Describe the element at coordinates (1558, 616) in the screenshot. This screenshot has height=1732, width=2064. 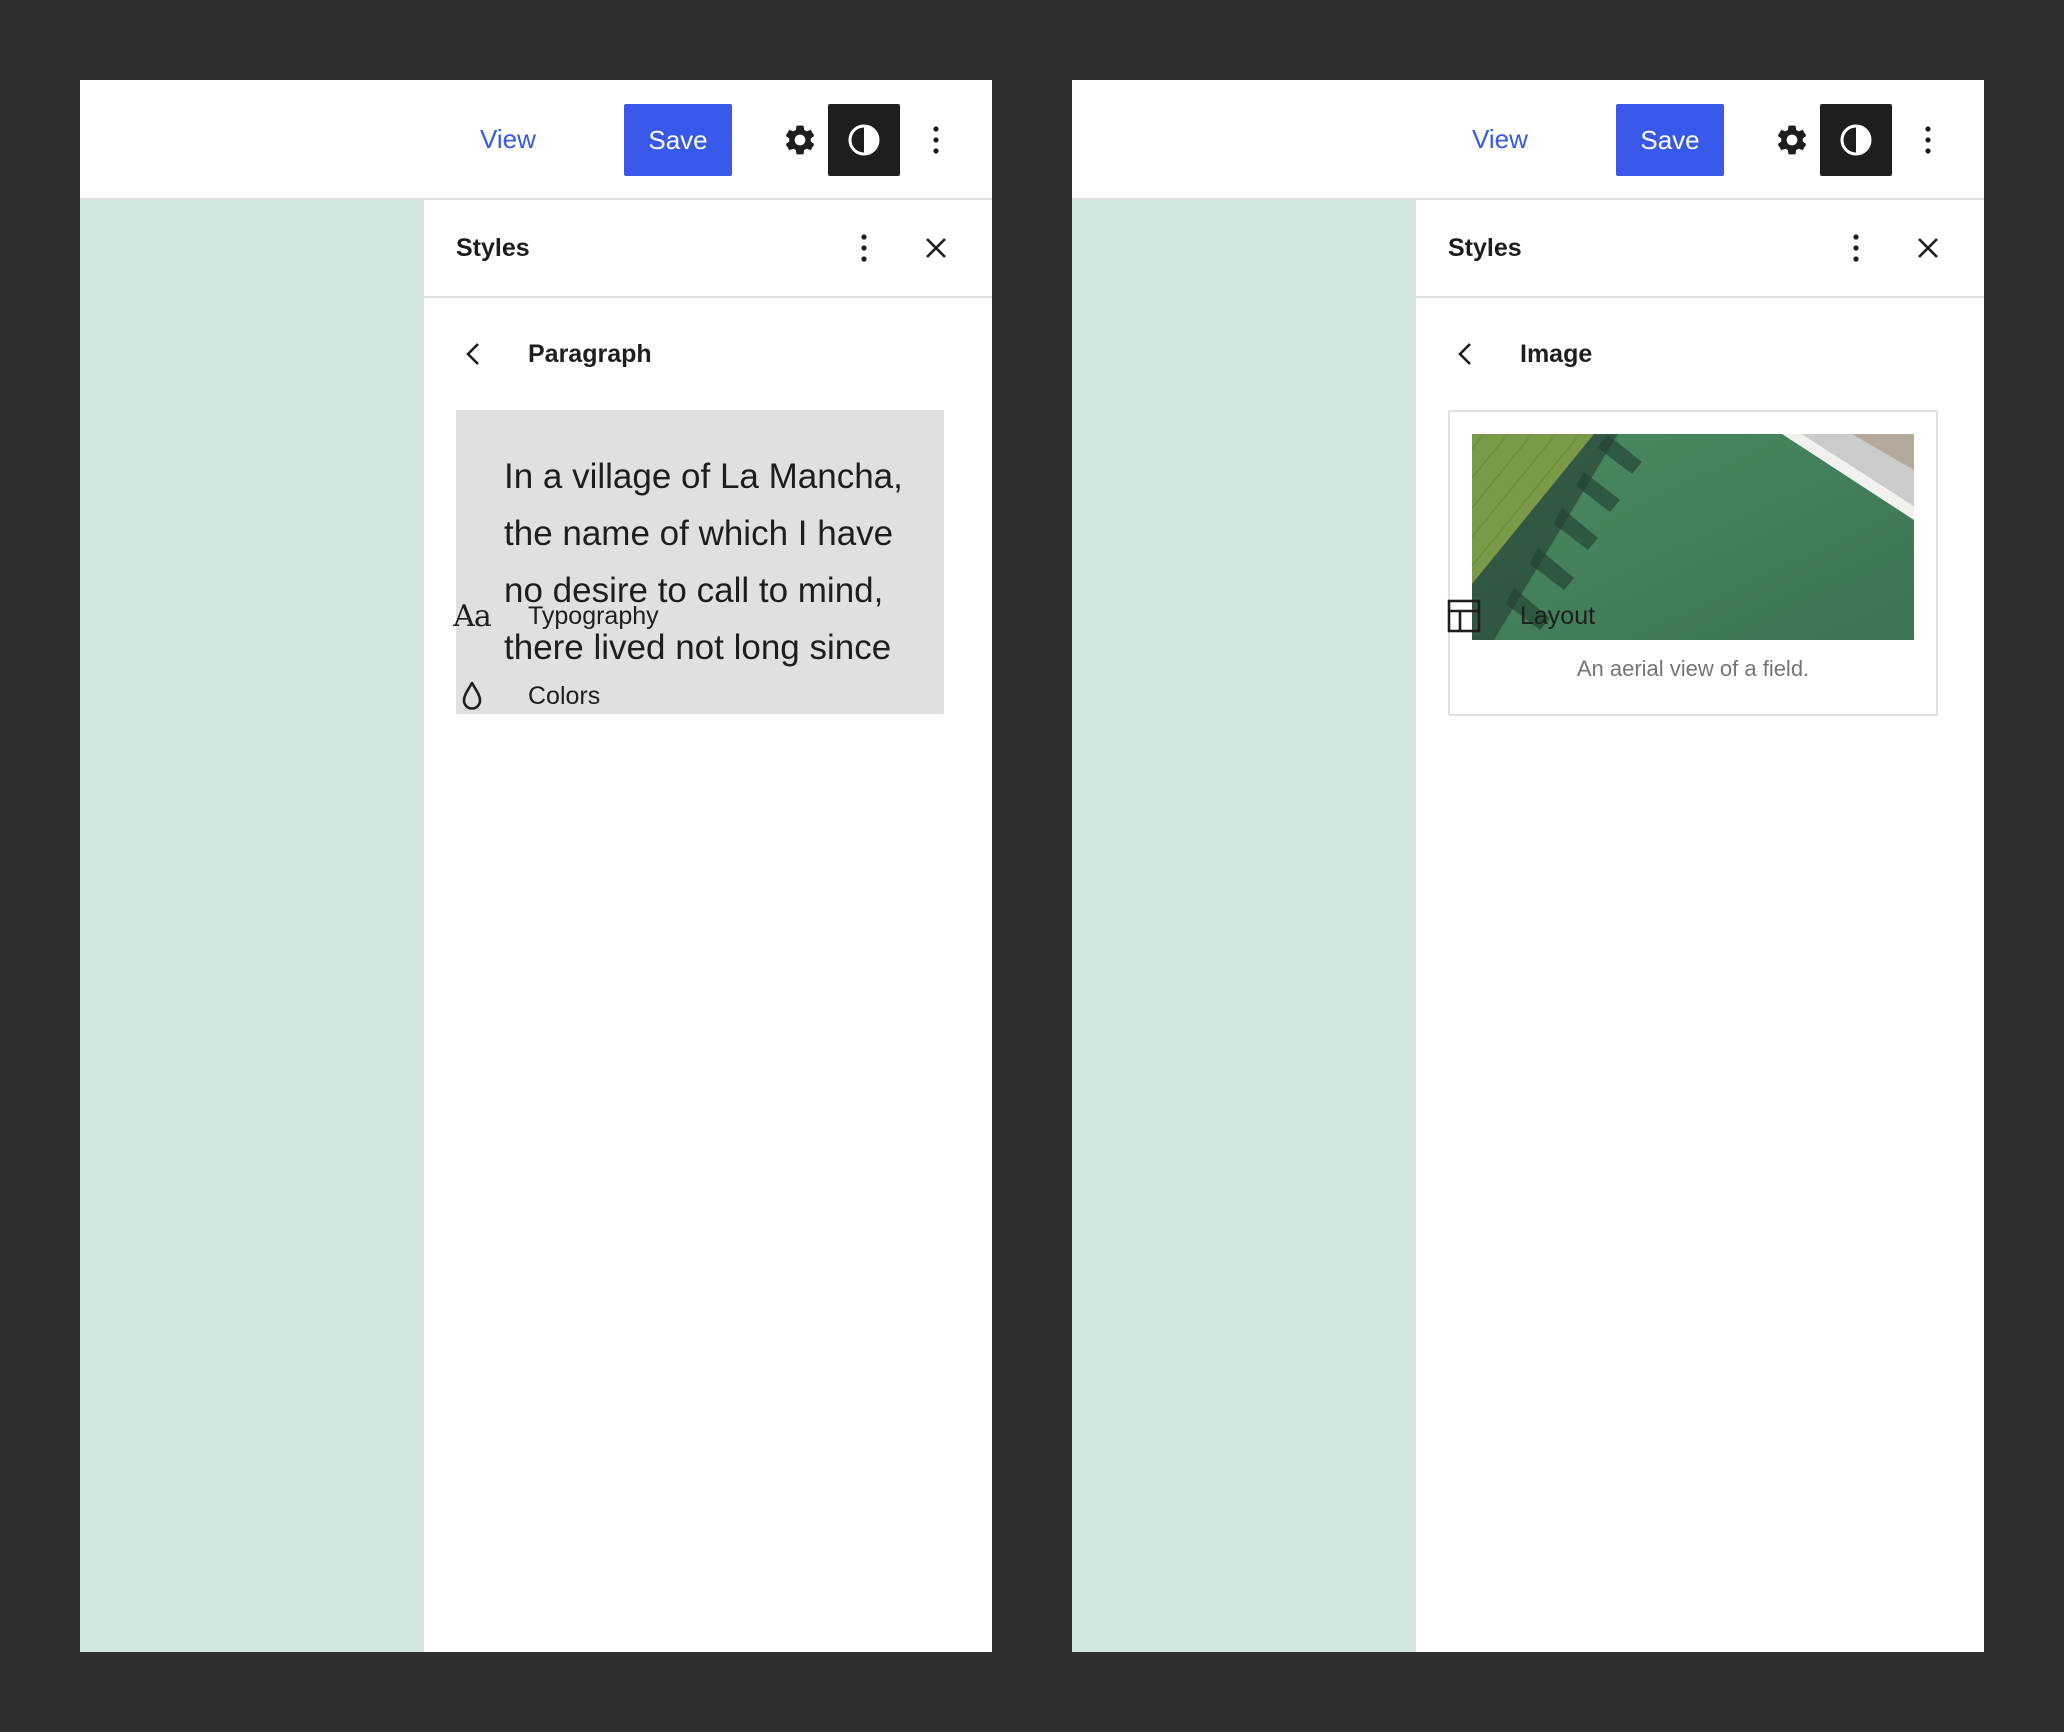
I see `menu-item-label: Layout` at that location.